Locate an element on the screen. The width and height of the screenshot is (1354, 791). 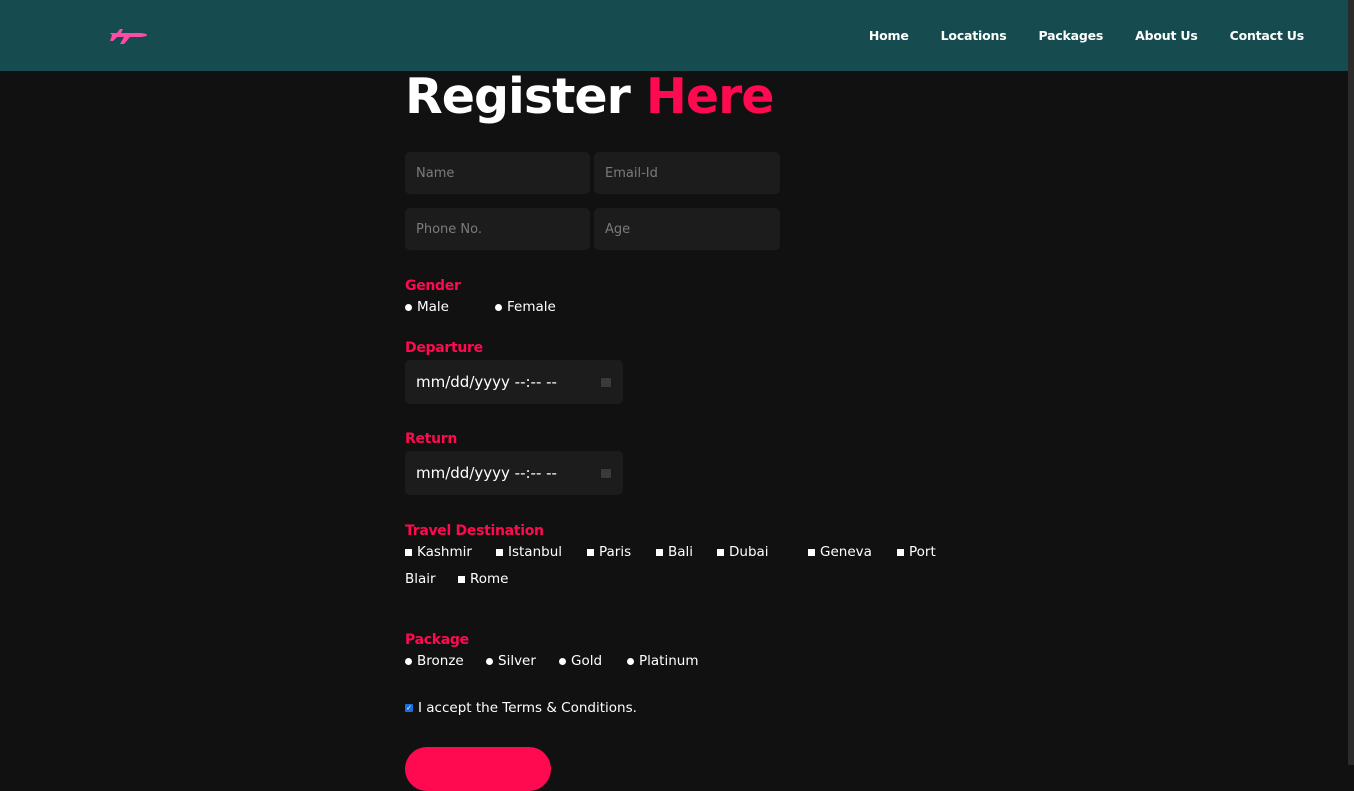
package-silver-option: Silver is located at coordinates (511, 661).